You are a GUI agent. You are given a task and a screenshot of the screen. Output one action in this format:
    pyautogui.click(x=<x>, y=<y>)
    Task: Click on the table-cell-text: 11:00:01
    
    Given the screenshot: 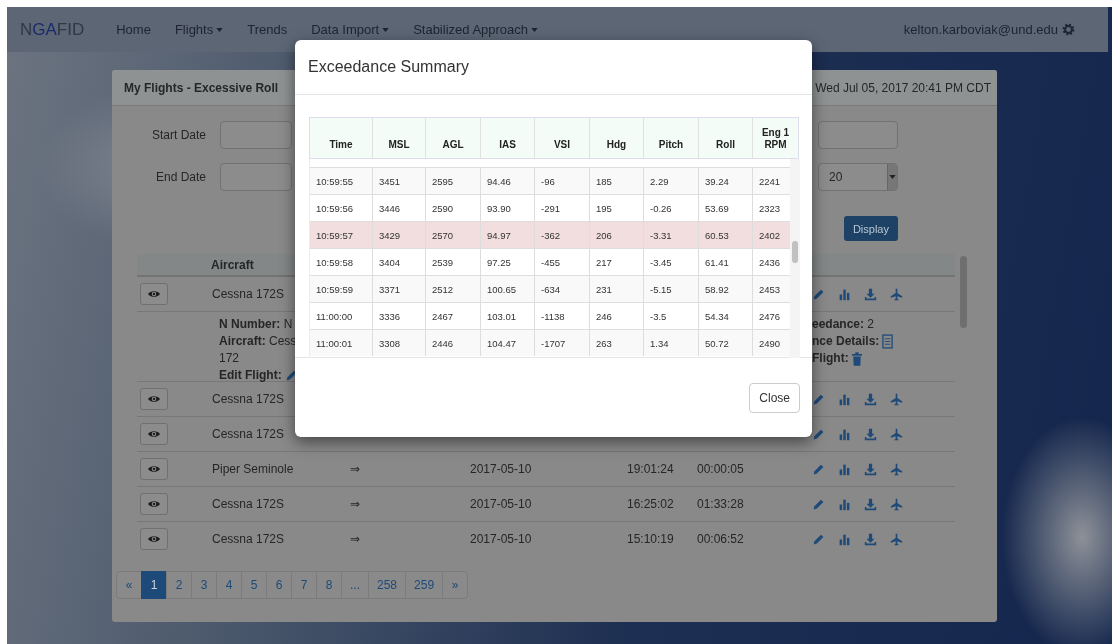 What is the action you would take?
    pyautogui.click(x=334, y=343)
    